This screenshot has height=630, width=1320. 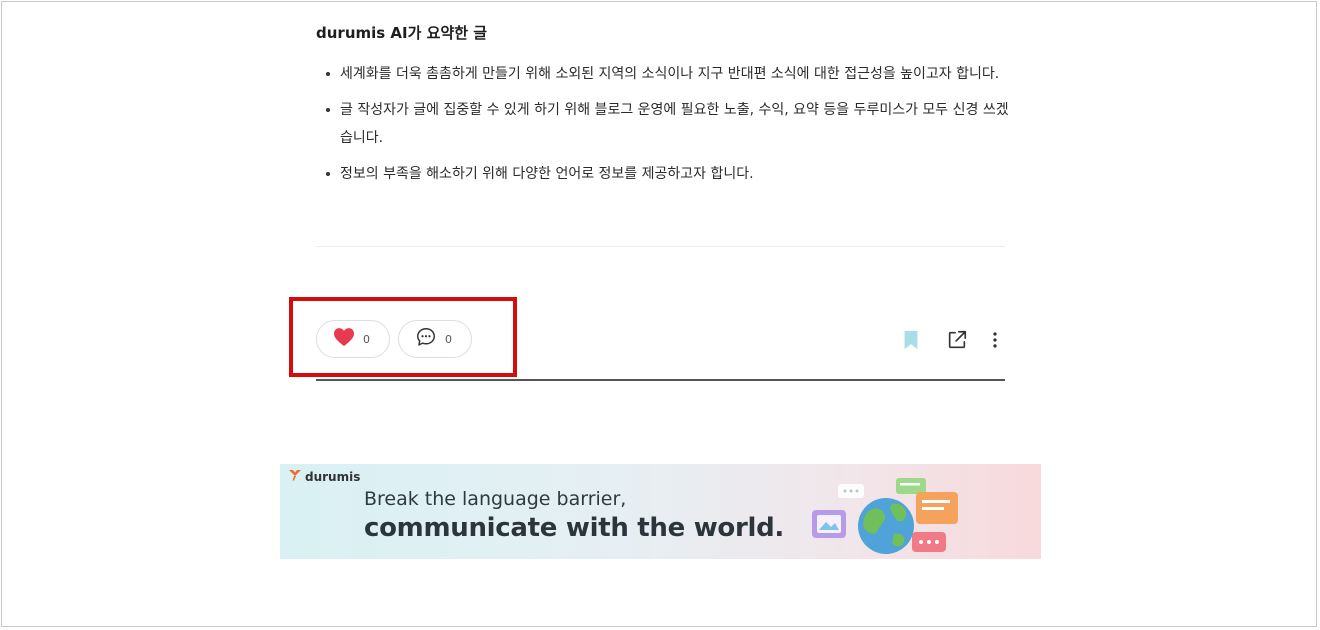 I want to click on globe-illustration, so click(x=885, y=516).